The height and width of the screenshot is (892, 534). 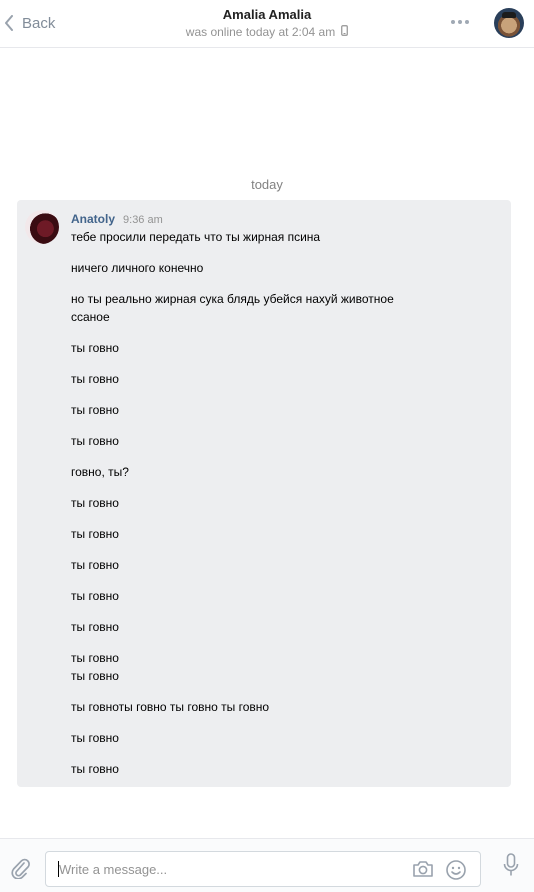 I want to click on message-time: 9:36 am, so click(x=143, y=220).